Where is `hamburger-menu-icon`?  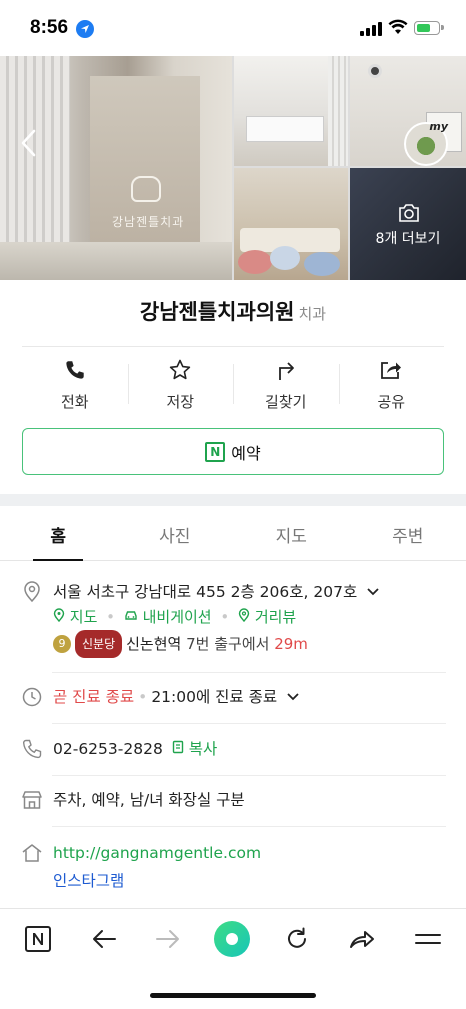
hamburger-menu-icon is located at coordinates (428, 939).